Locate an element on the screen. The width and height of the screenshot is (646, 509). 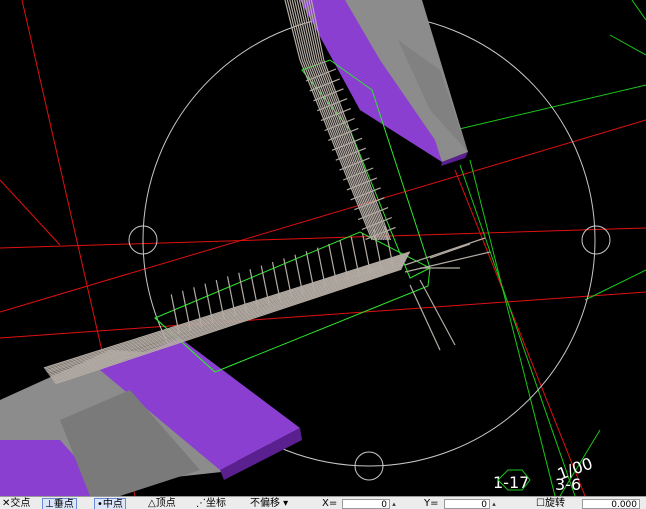
intersection-snap: ✕交点 is located at coordinates (16, 503).